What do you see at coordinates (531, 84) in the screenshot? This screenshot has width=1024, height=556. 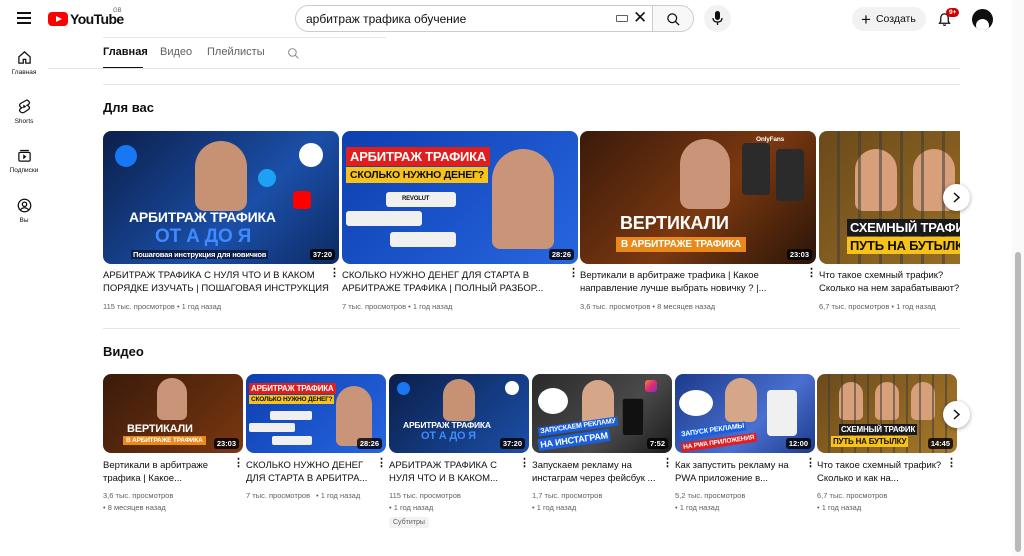 I see `section-divider` at bounding box center [531, 84].